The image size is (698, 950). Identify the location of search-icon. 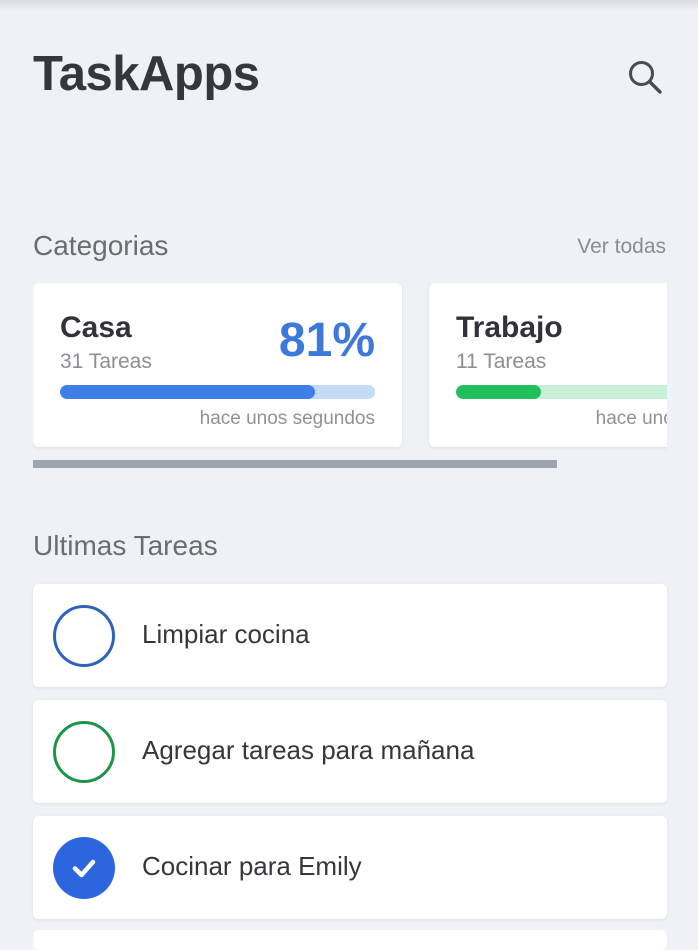
(645, 77).